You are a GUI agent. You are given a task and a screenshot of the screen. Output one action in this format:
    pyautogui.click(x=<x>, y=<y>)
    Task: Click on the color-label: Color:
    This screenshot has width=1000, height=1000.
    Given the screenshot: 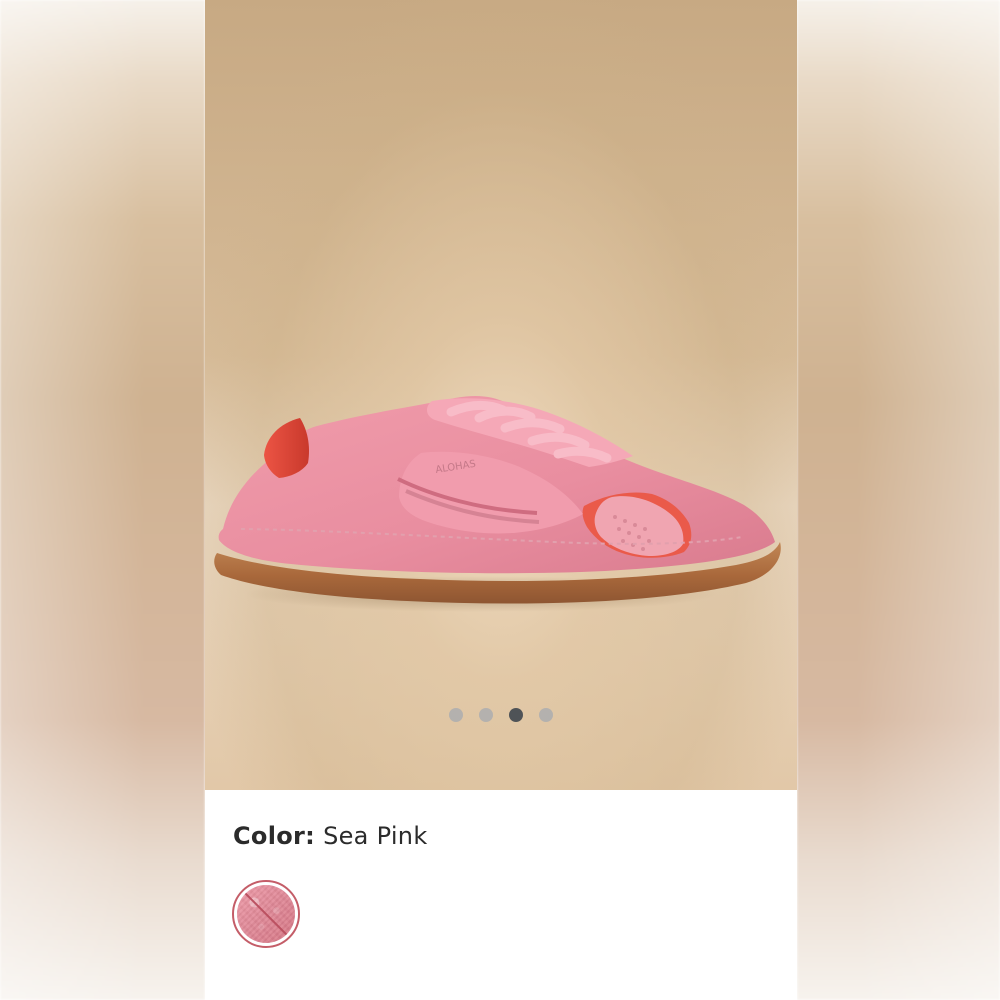 What is the action you would take?
    pyautogui.click(x=274, y=836)
    